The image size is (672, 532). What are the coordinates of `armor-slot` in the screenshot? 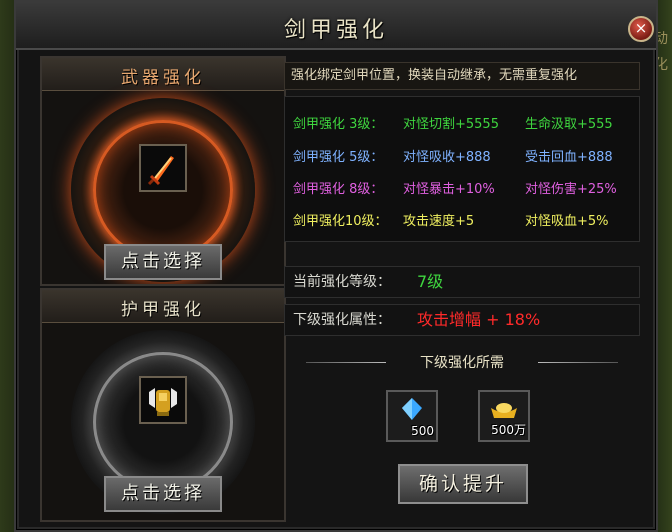 It's located at (163, 400).